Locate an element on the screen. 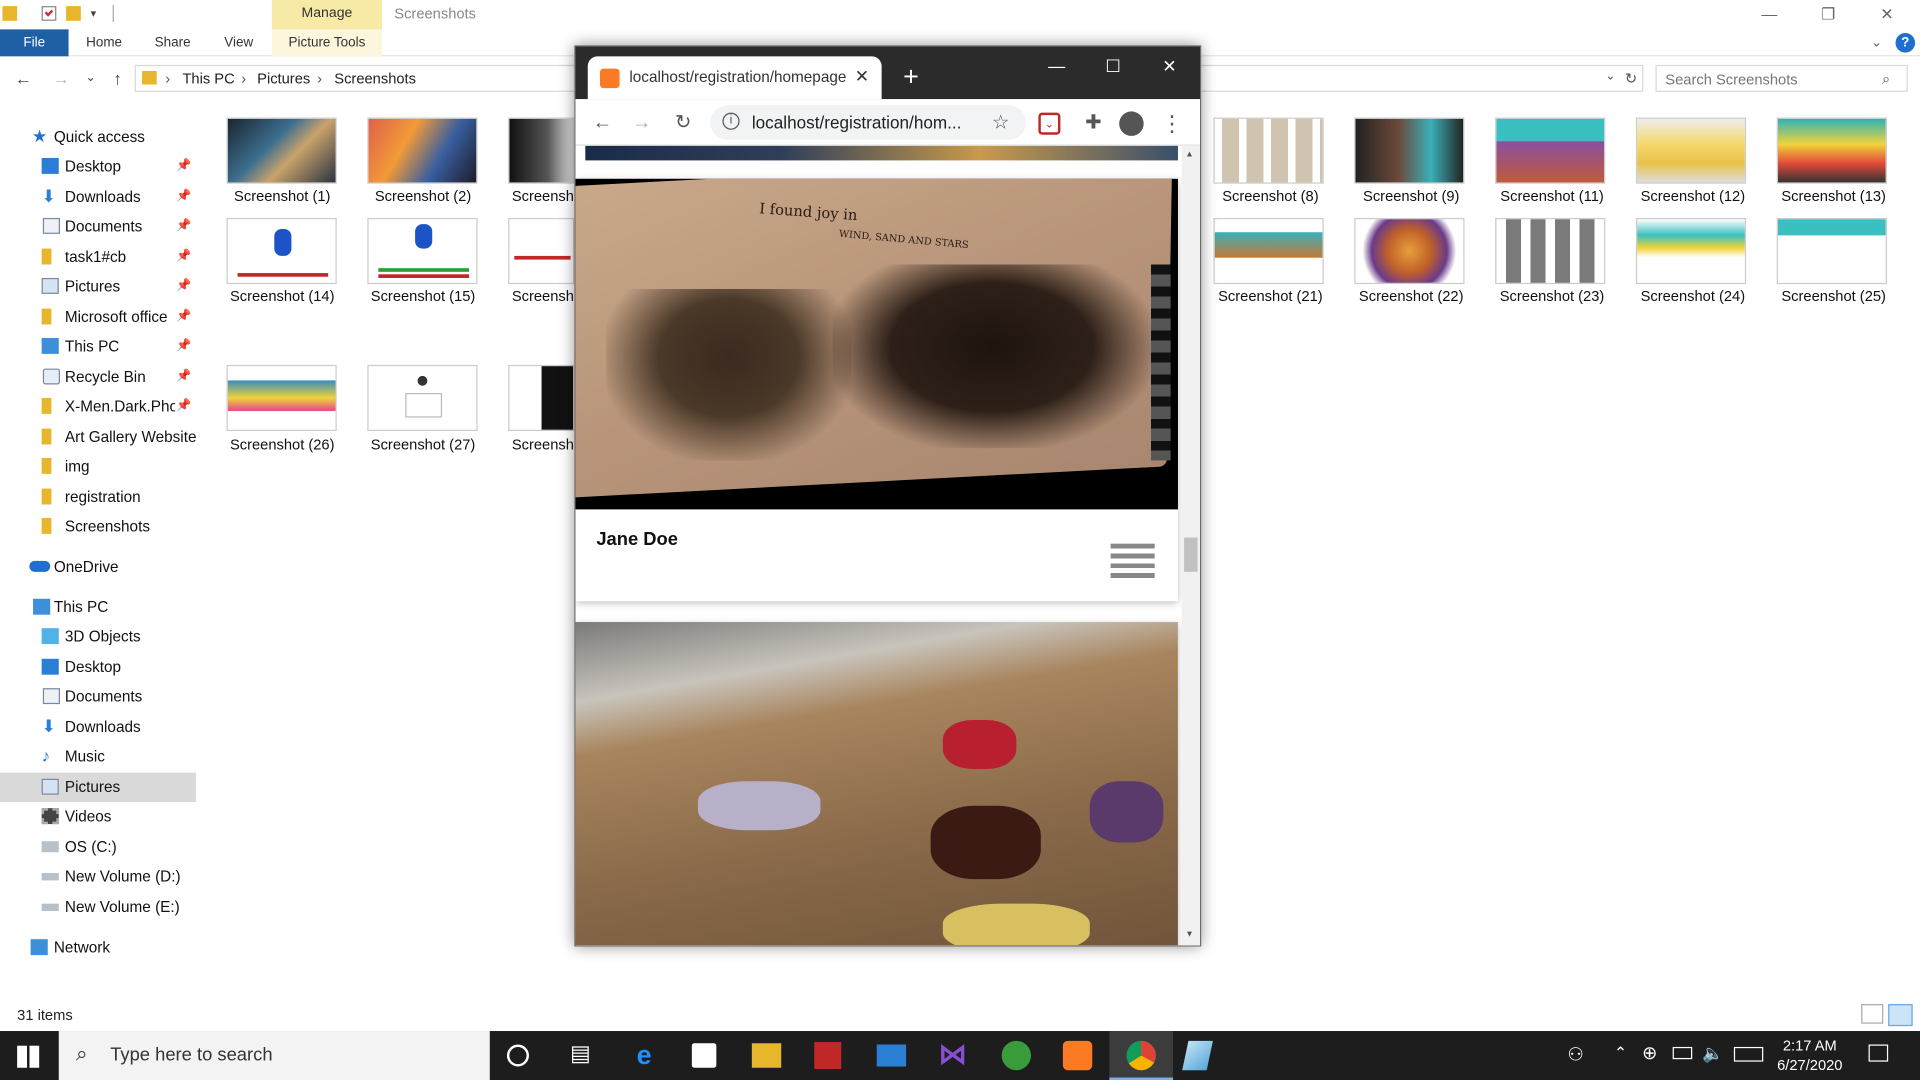 This screenshot has height=1080, width=1920. pocket-extension-icon: ⌄ is located at coordinates (1049, 123).